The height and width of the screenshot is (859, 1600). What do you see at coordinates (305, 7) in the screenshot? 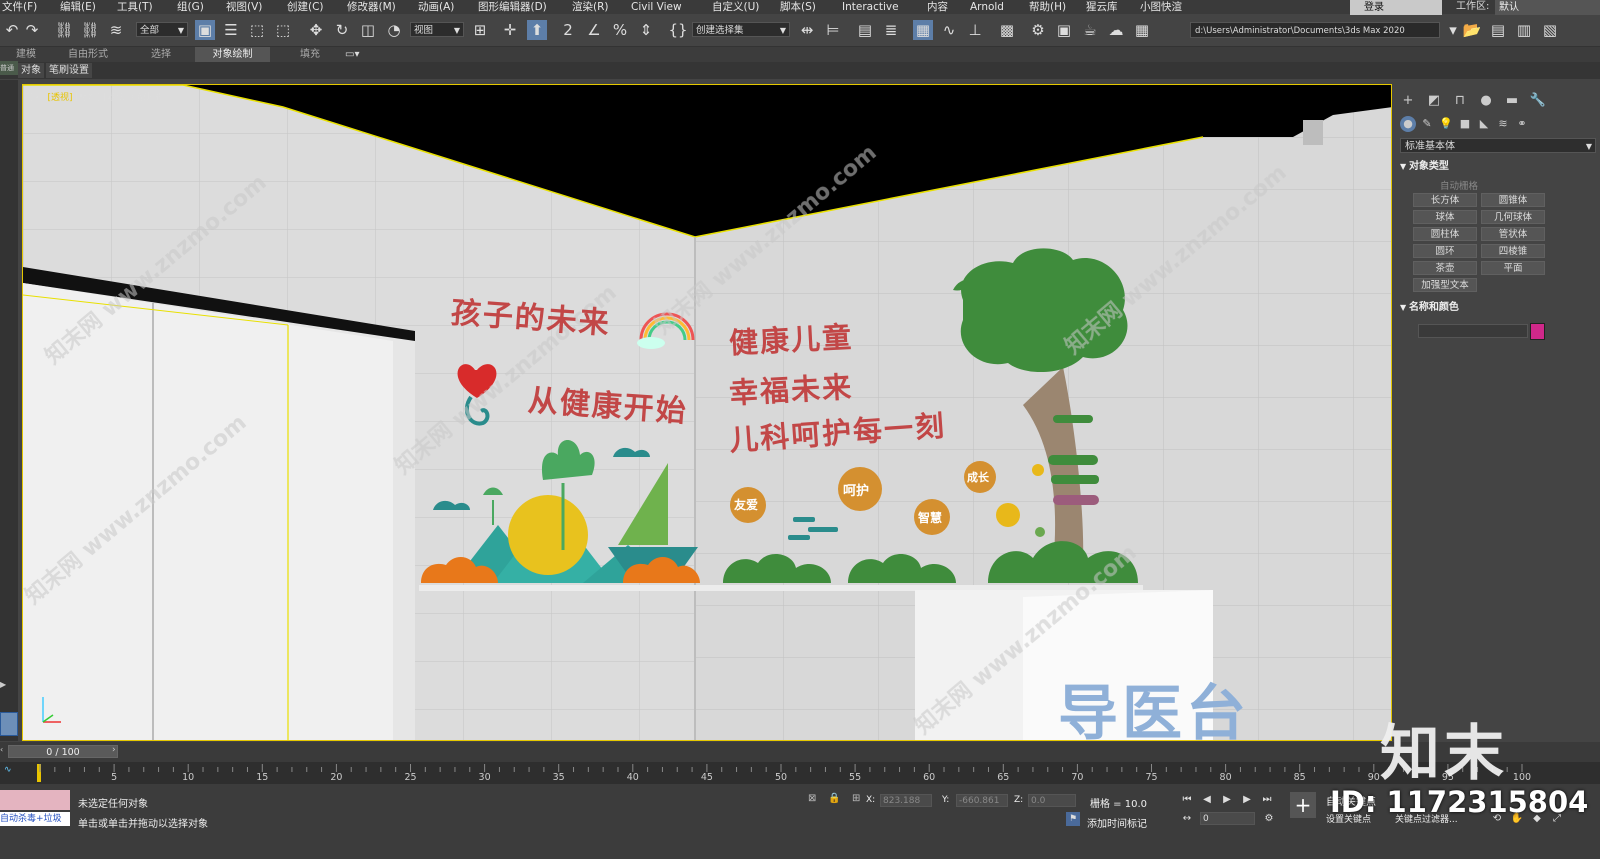
I see `menu-item-5: 创建(C)` at bounding box center [305, 7].